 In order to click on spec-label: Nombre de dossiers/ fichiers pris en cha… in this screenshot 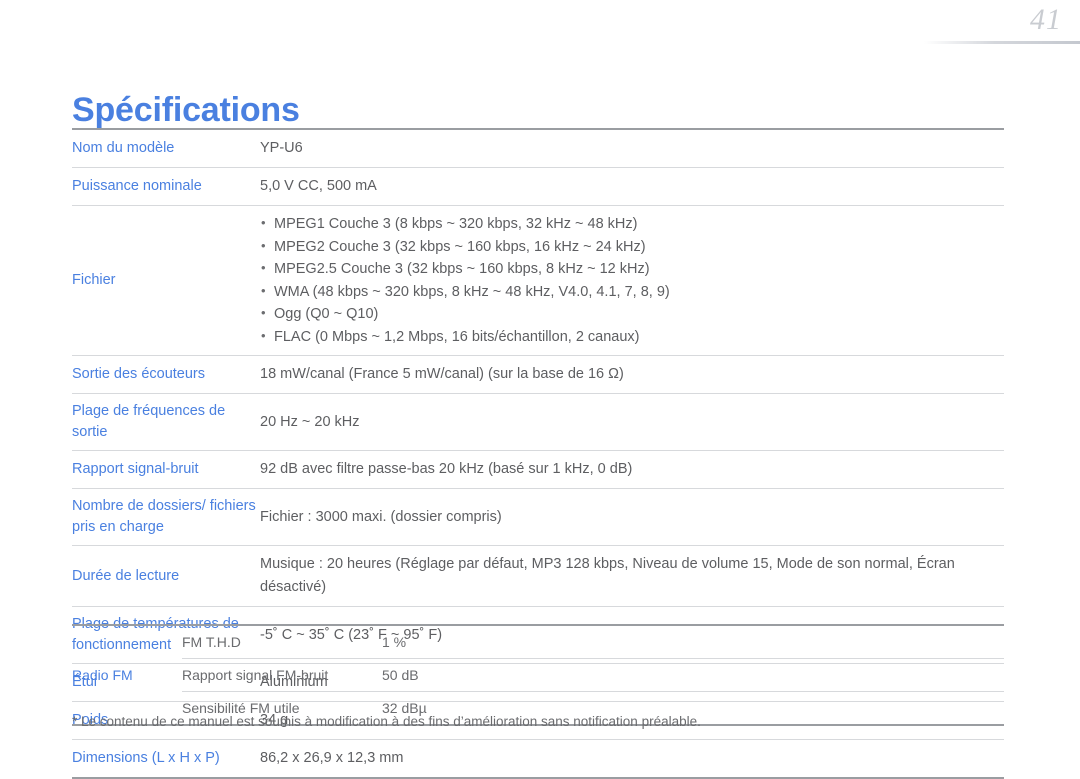, I will do `click(164, 516)`.